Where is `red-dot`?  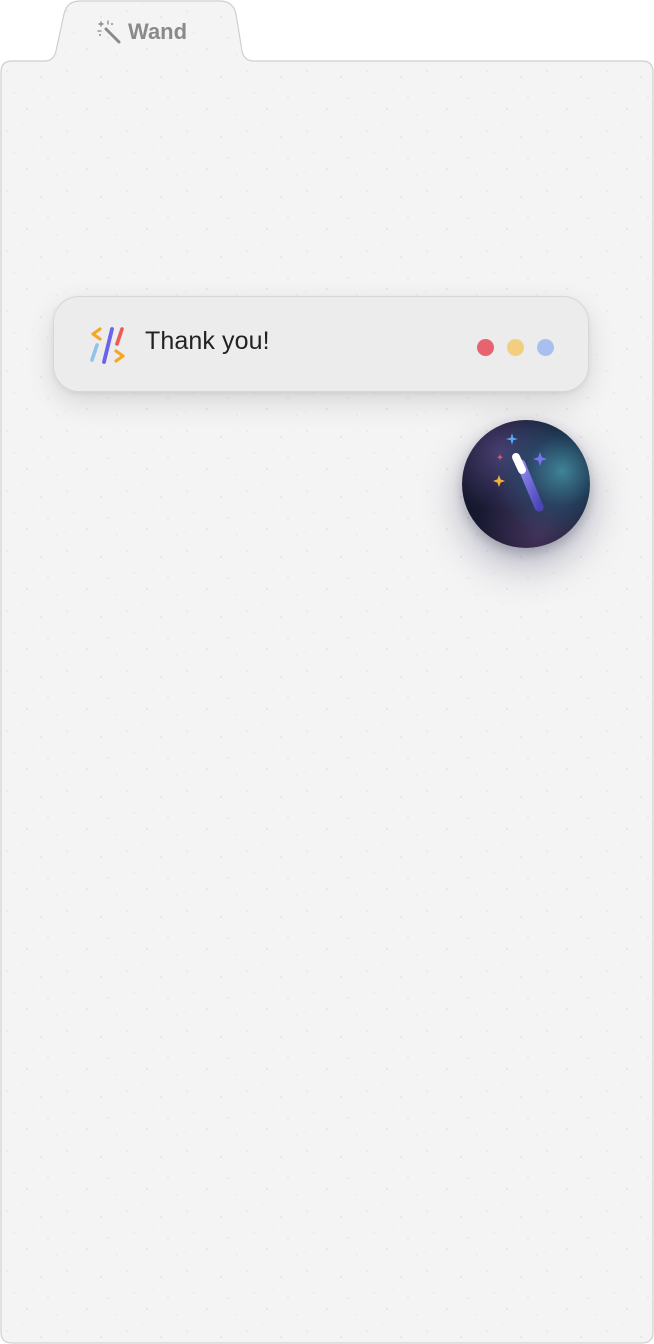 red-dot is located at coordinates (485, 347).